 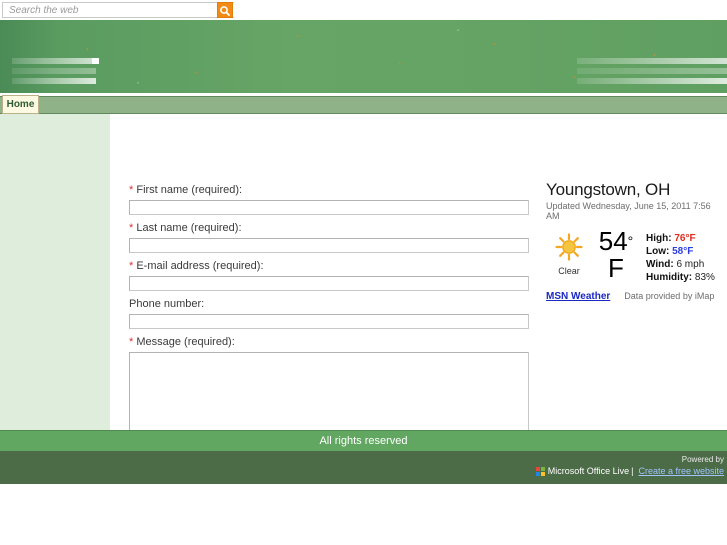 What do you see at coordinates (329, 283) in the screenshot?
I see `email-input` at bounding box center [329, 283].